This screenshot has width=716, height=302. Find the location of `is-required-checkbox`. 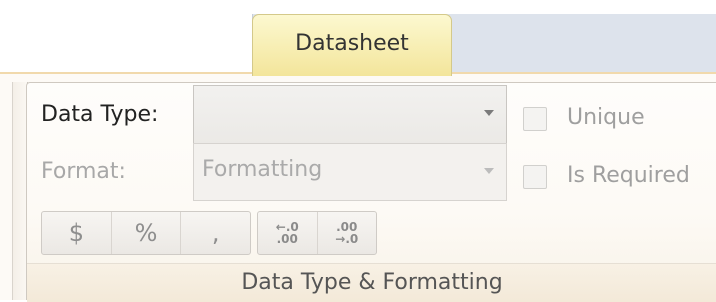

is-required-checkbox is located at coordinates (535, 177).